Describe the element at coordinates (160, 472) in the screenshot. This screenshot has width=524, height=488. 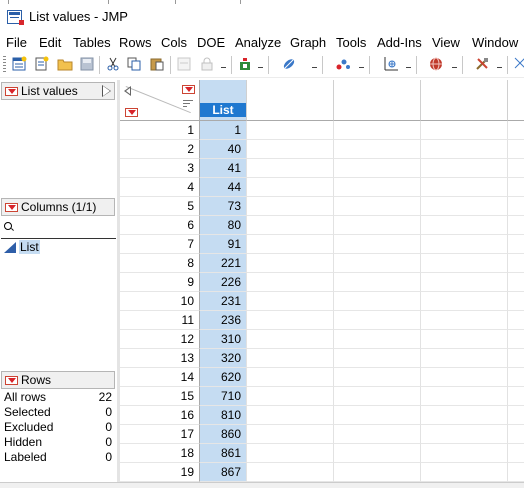
I see `row-number: 19` at that location.